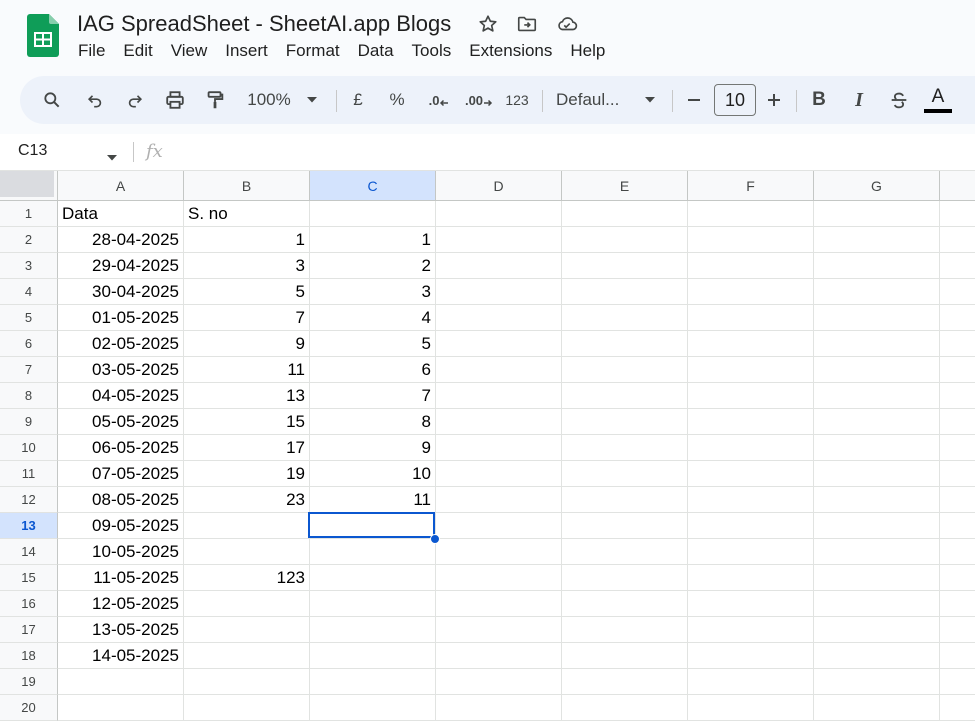 The width and height of the screenshot is (975, 721). Describe the element at coordinates (29, 318) in the screenshot. I see `row-header: 5` at that location.